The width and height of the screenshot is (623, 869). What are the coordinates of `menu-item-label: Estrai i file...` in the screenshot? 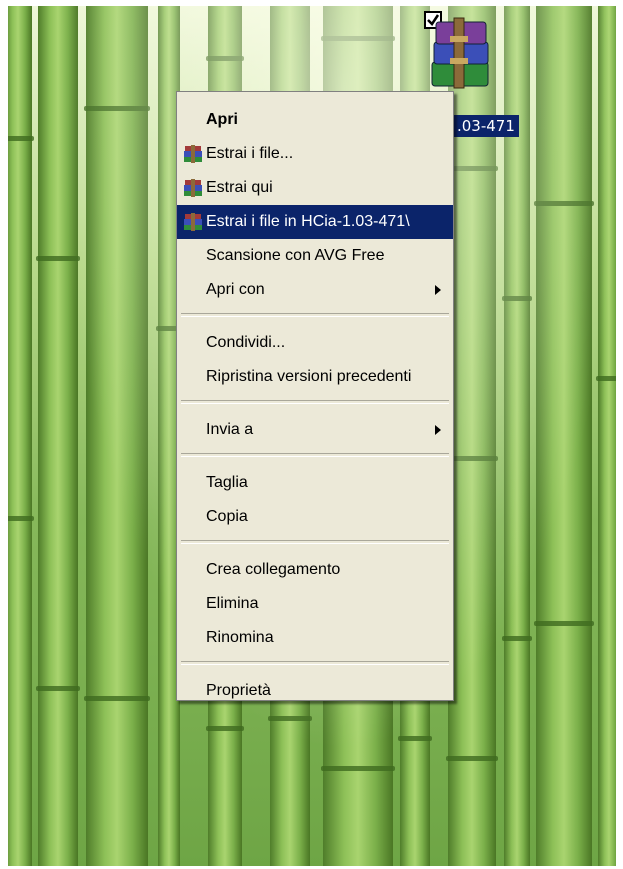 It's located at (250, 153).